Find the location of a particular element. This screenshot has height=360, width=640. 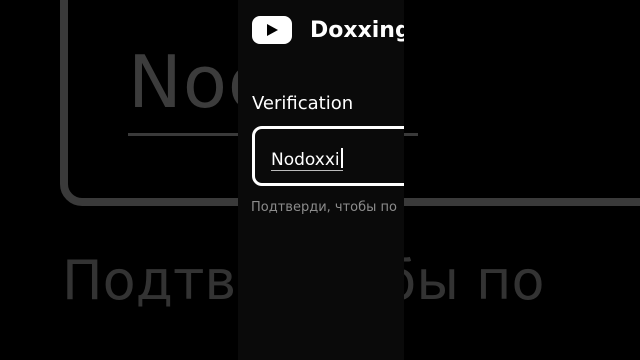

youtube-logo-icon is located at coordinates (272, 30).